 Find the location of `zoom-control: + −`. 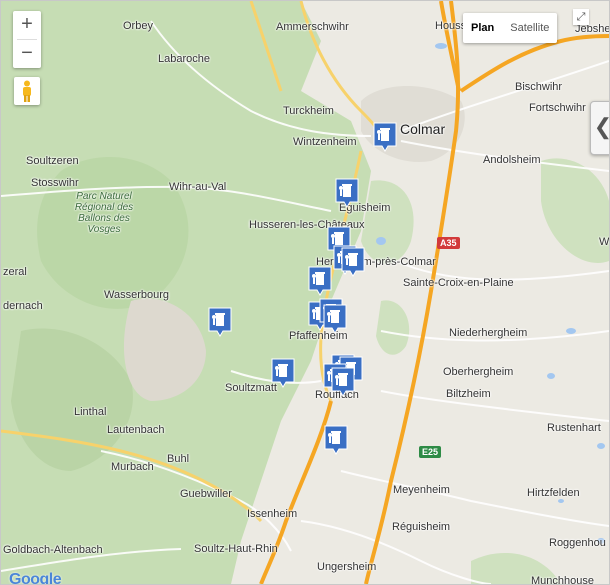

zoom-control: + − is located at coordinates (27, 39).